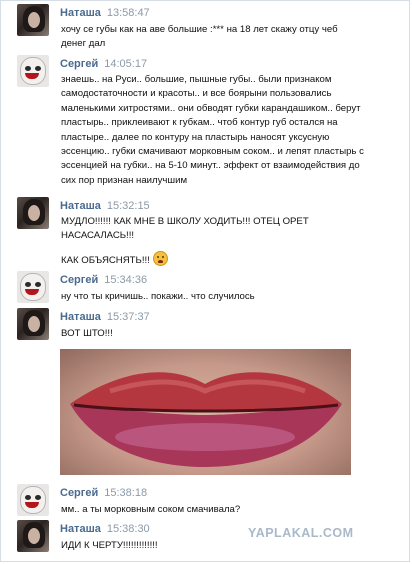 The image size is (412, 564). What do you see at coordinates (151, 509) in the screenshot?
I see `message-text: мм.. а ты морковным соком смачивала?` at bounding box center [151, 509].